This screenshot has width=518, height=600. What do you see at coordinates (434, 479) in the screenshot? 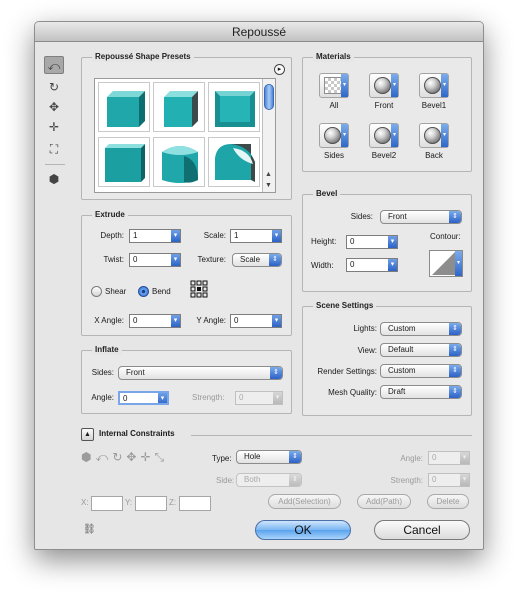
I see `constraint-strength-value: 0` at bounding box center [434, 479].